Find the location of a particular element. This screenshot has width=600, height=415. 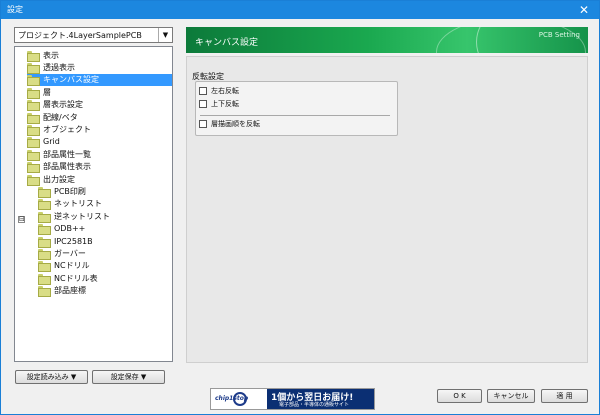

tree-item-layer: 層 is located at coordinates (39, 92).